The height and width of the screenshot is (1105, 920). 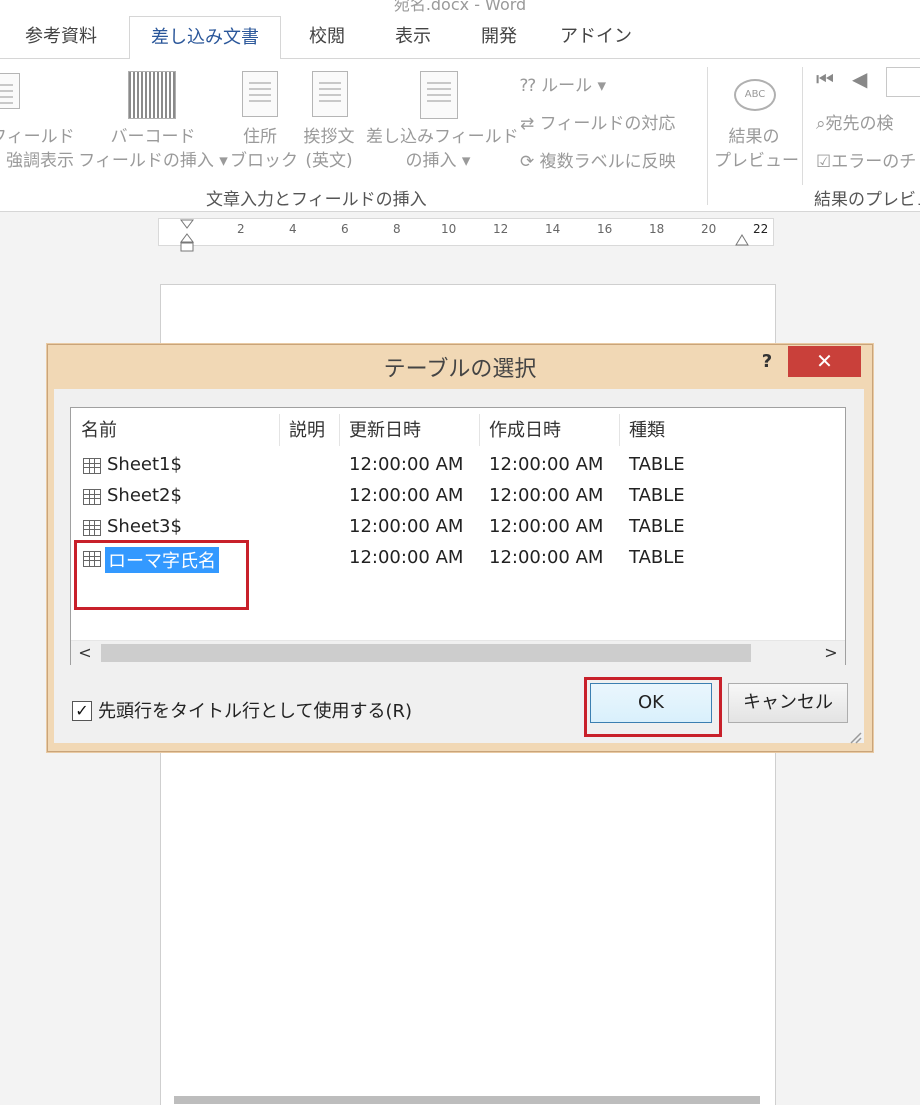 I want to click on right-indent-marker-icon, so click(x=742, y=238).